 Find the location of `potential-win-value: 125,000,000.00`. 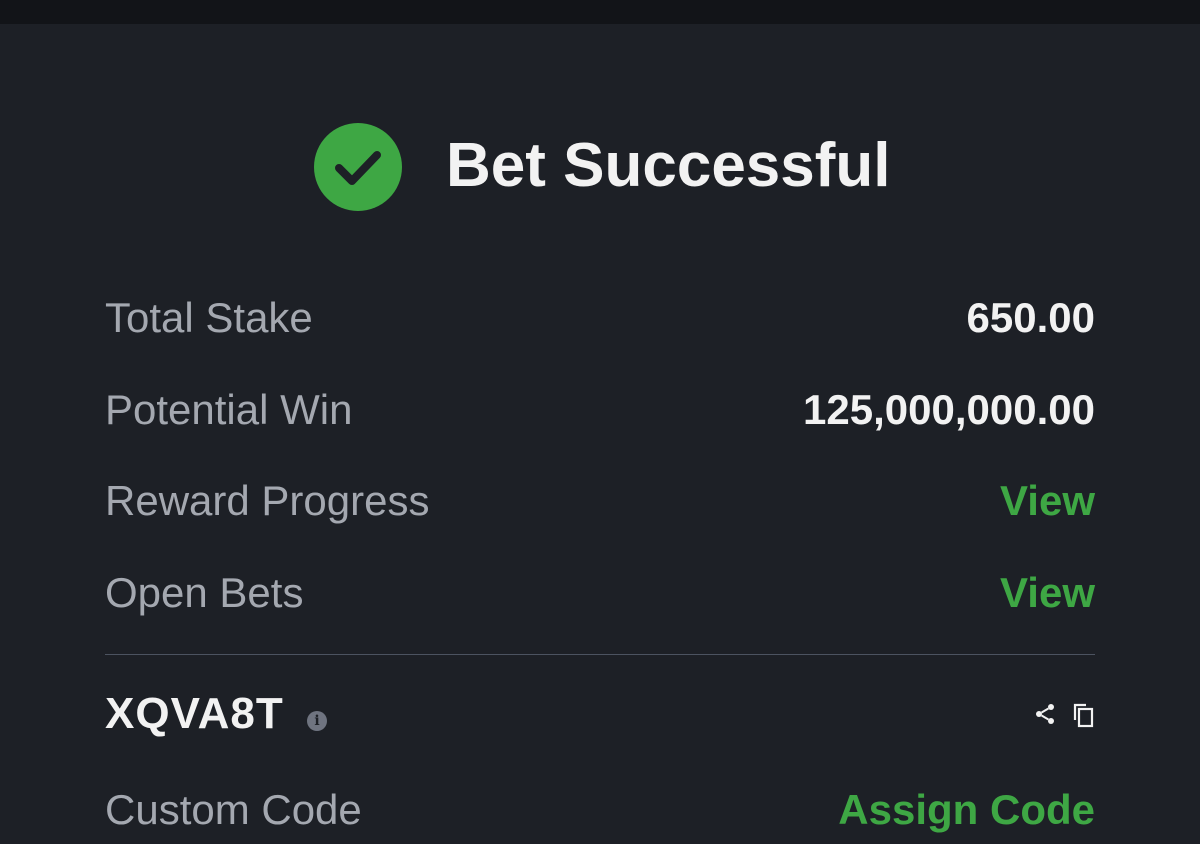

potential-win-value: 125,000,000.00 is located at coordinates (949, 409).